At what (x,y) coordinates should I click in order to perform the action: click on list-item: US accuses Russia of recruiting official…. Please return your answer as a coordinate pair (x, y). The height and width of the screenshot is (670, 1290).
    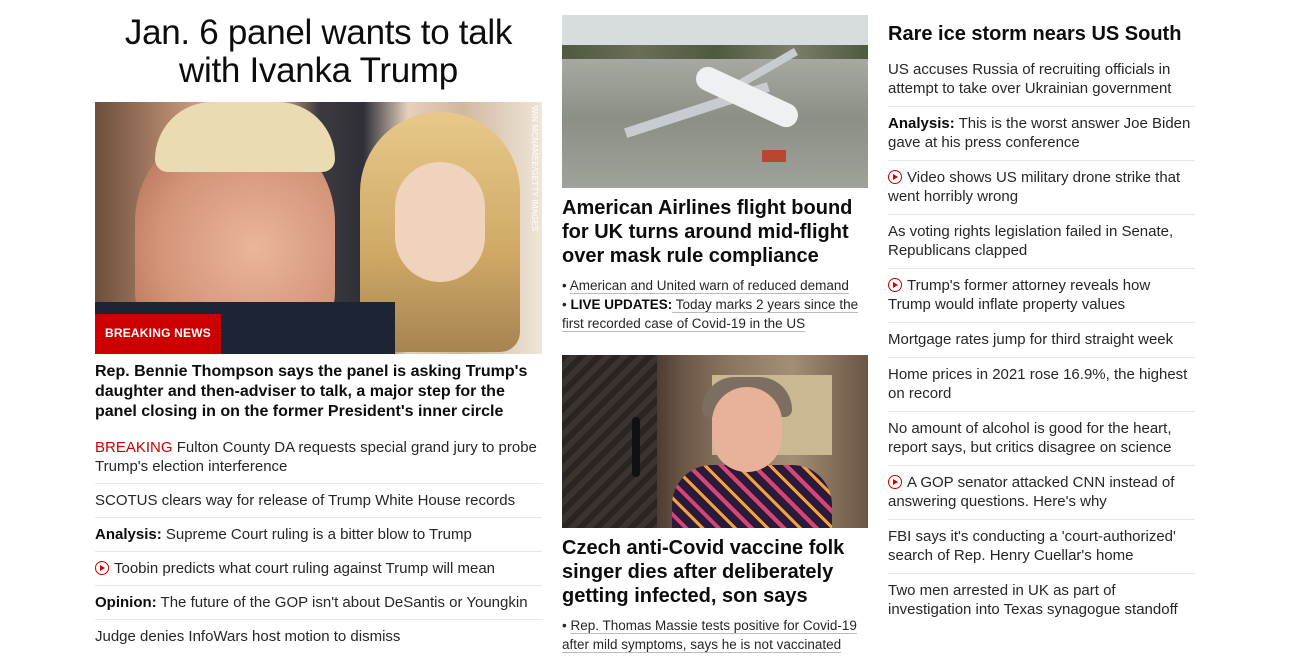
    Looking at the image, I should click on (1041, 80).